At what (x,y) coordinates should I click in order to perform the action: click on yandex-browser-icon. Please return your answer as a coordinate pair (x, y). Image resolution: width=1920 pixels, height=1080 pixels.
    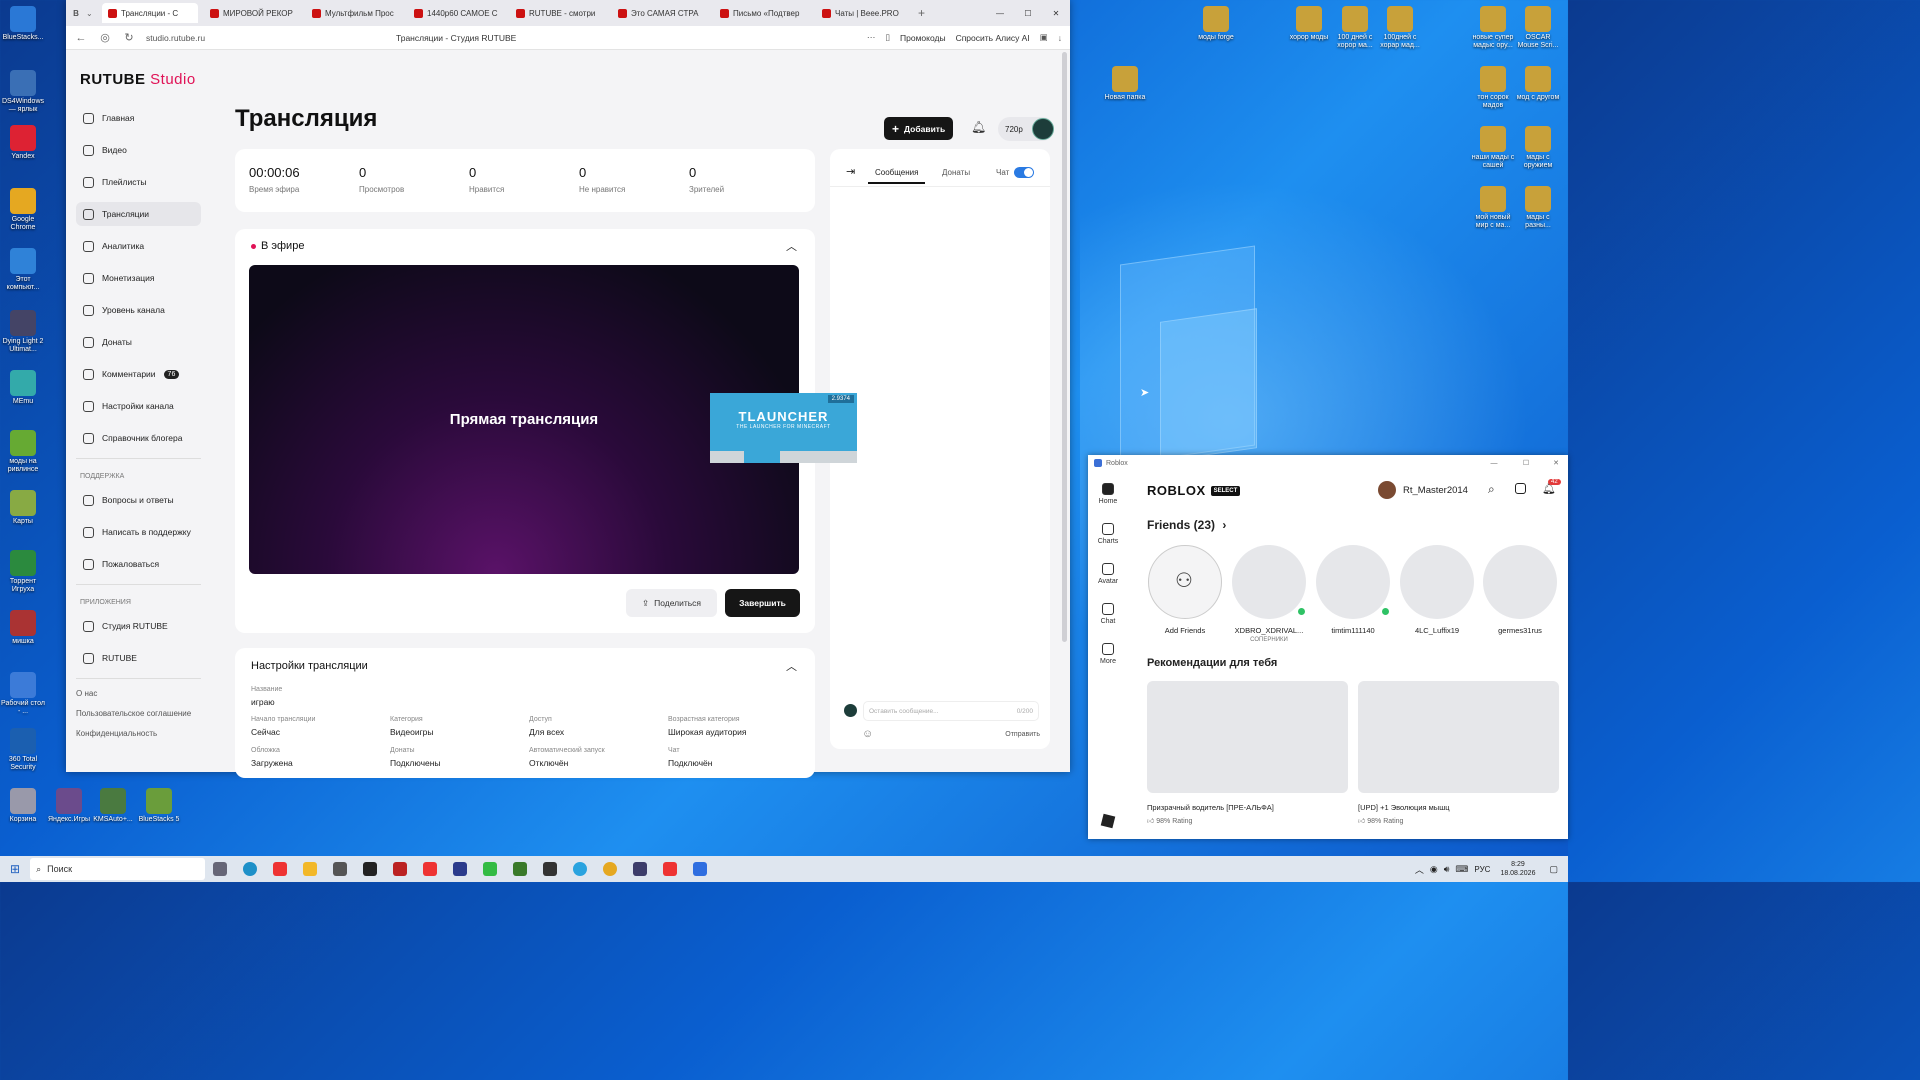
    Looking at the image, I should click on (280, 869).